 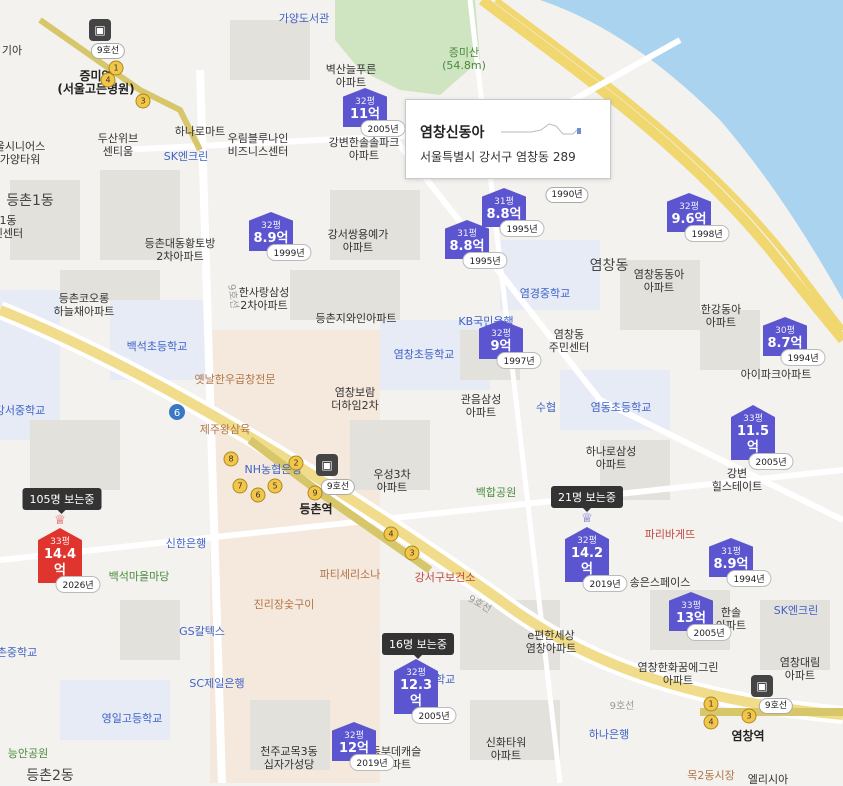 What do you see at coordinates (19, 652) in the screenshot?
I see `map-label-deungchon-jung: 등촌중학교` at bounding box center [19, 652].